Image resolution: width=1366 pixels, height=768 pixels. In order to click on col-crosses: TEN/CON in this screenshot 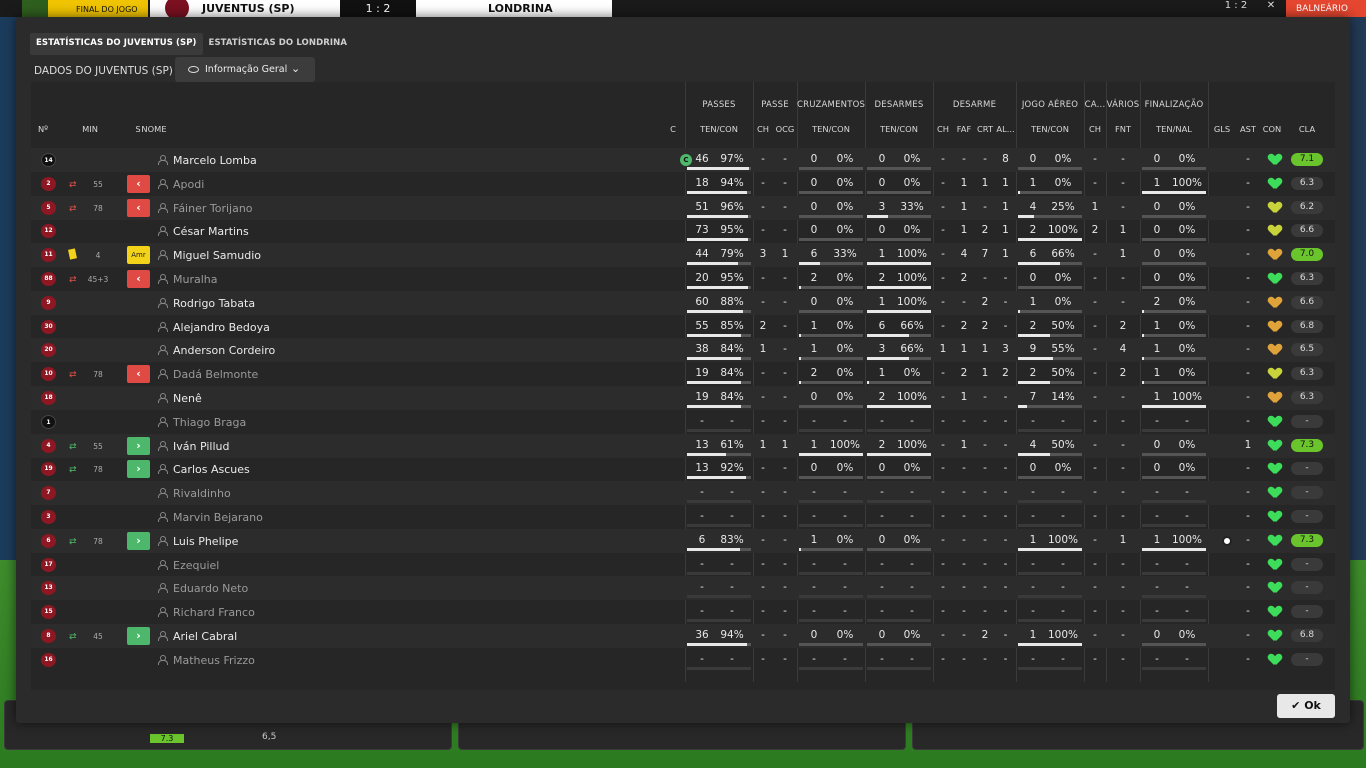, I will do `click(831, 129)`.